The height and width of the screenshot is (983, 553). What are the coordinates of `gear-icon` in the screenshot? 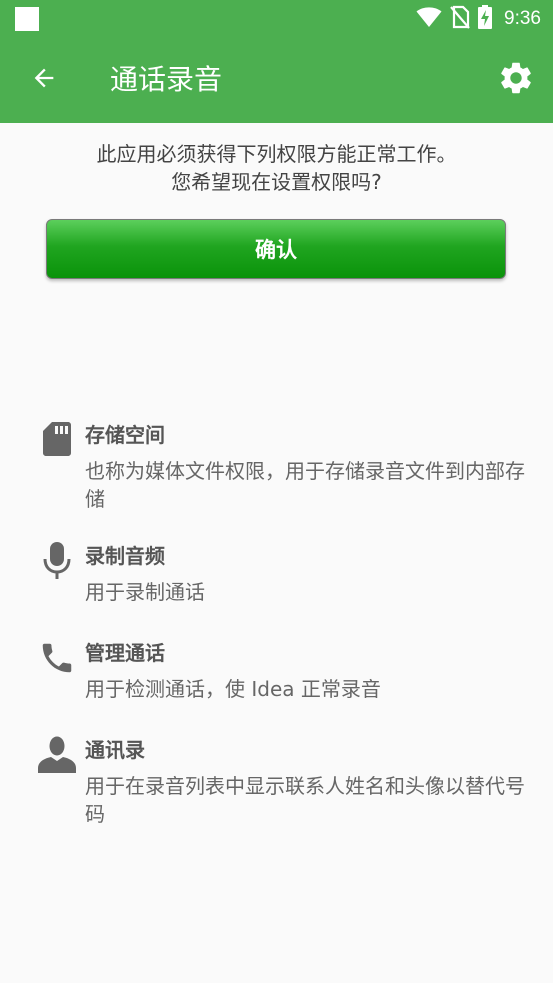 It's located at (516, 80).